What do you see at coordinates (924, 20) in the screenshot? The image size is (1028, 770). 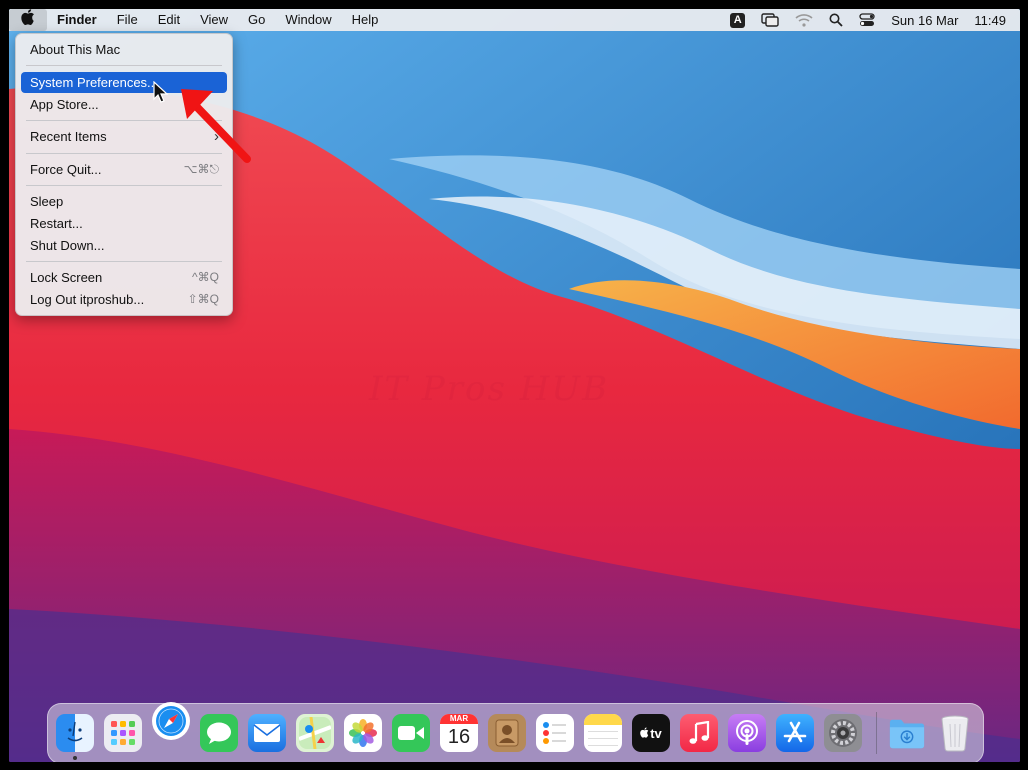 I see `menubar-date: Sun 16 Mar` at bounding box center [924, 20].